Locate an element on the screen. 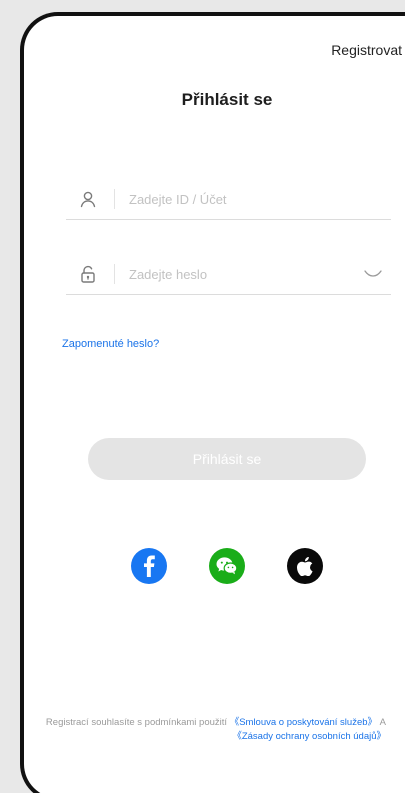 The image size is (405, 793). password-field is located at coordinates (228, 274).